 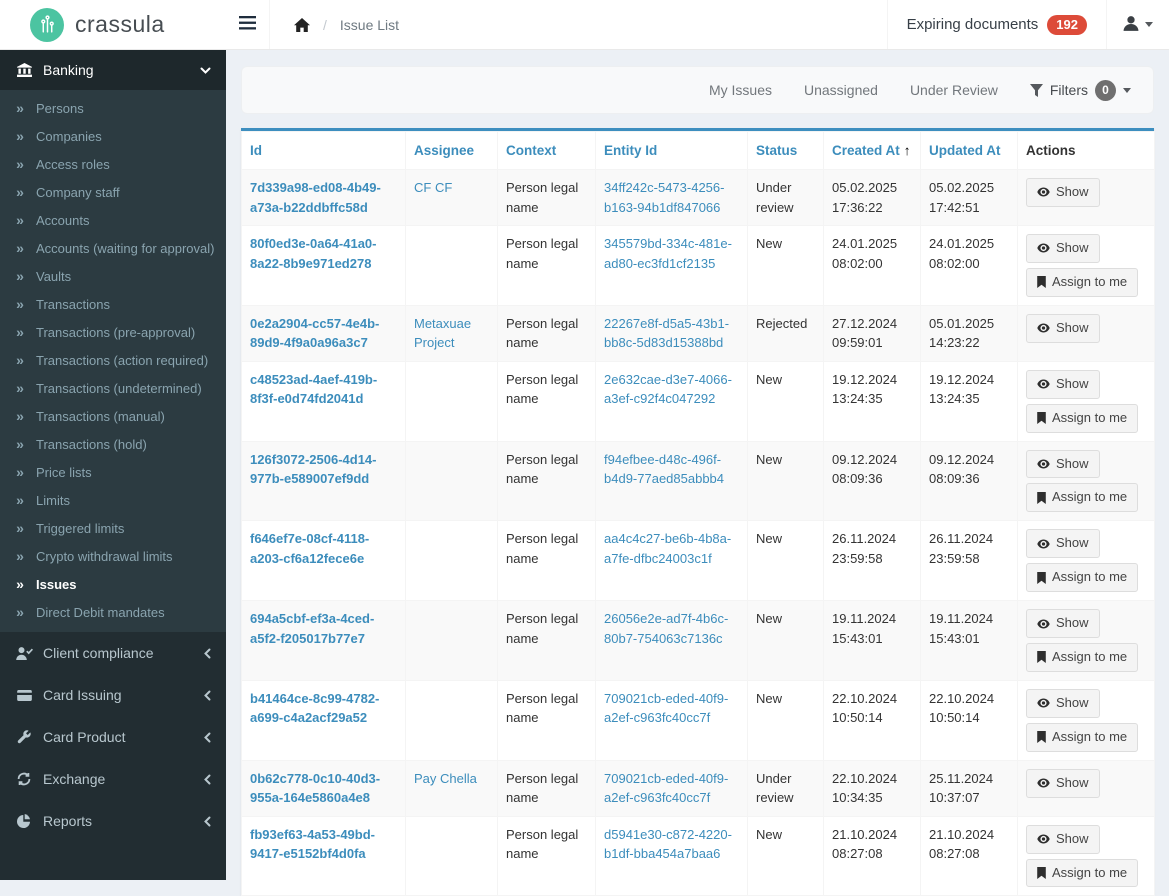 I want to click on assignee-link: Metaxuae Project, so click(x=442, y=333).